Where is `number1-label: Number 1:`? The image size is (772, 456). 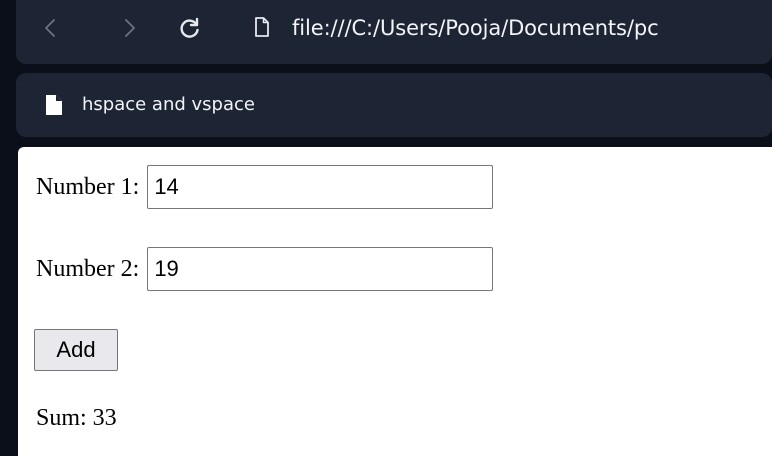
number1-label: Number 1: is located at coordinates (88, 186).